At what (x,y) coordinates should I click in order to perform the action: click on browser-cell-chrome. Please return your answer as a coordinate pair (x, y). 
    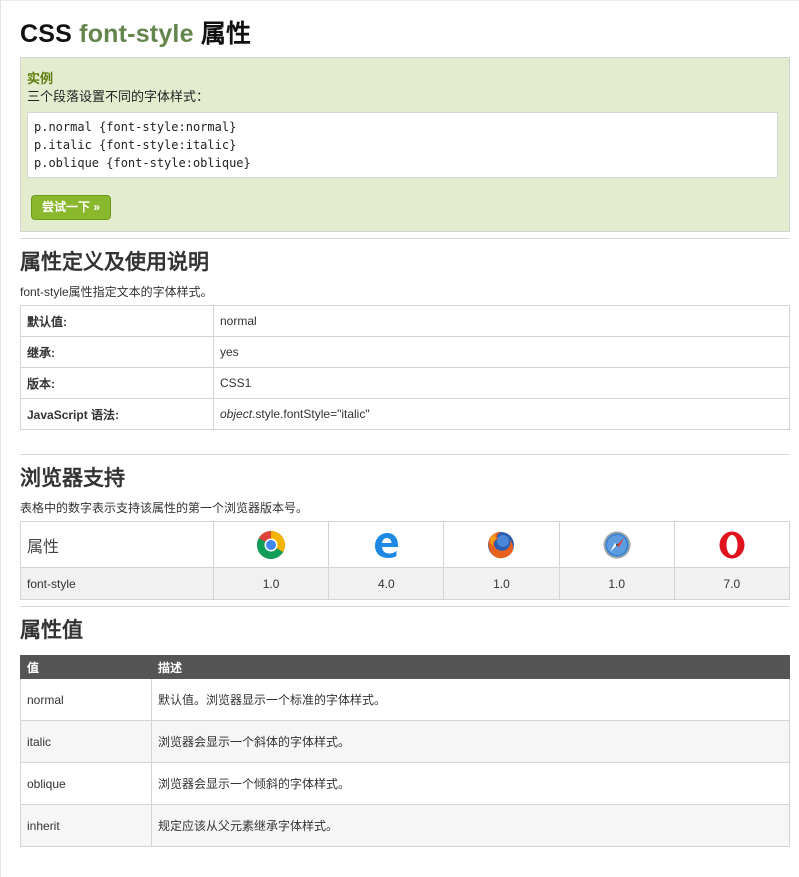
    Looking at the image, I should click on (271, 544).